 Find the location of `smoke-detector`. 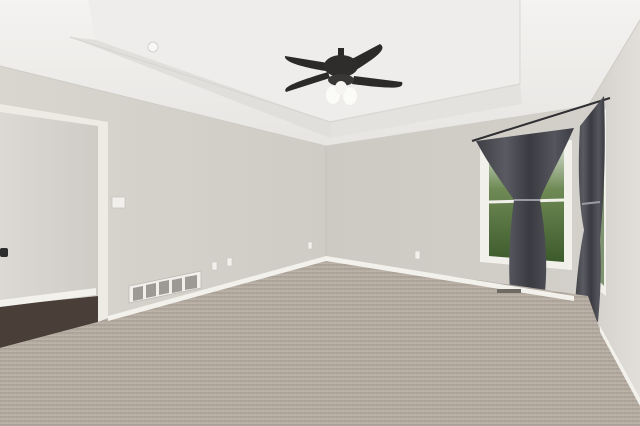

smoke-detector is located at coordinates (153, 47).